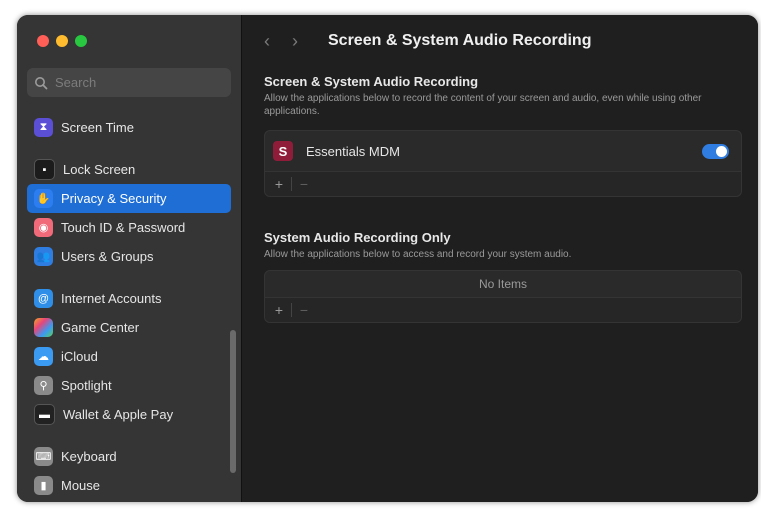  What do you see at coordinates (43, 227) in the screenshot?
I see `fingerprint-icon: ◉` at bounding box center [43, 227].